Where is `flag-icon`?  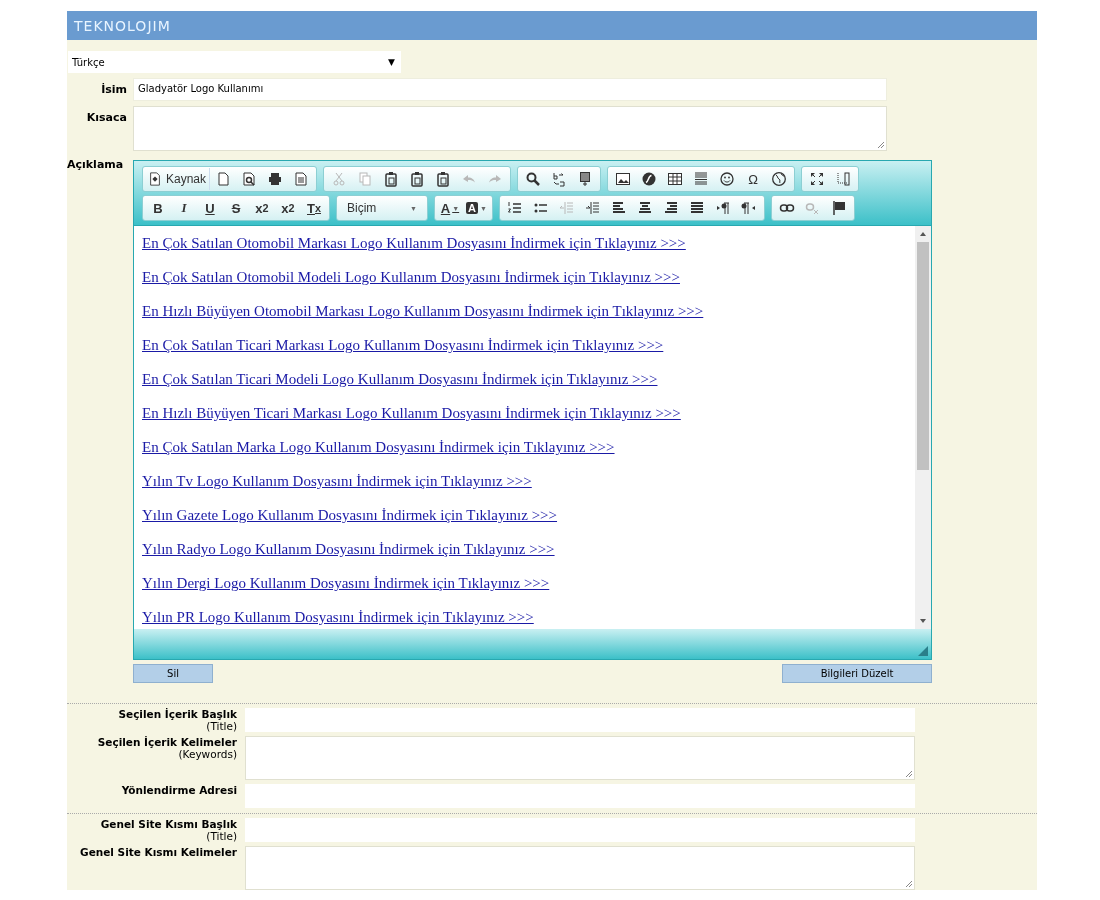
flag-icon is located at coordinates (838, 208).